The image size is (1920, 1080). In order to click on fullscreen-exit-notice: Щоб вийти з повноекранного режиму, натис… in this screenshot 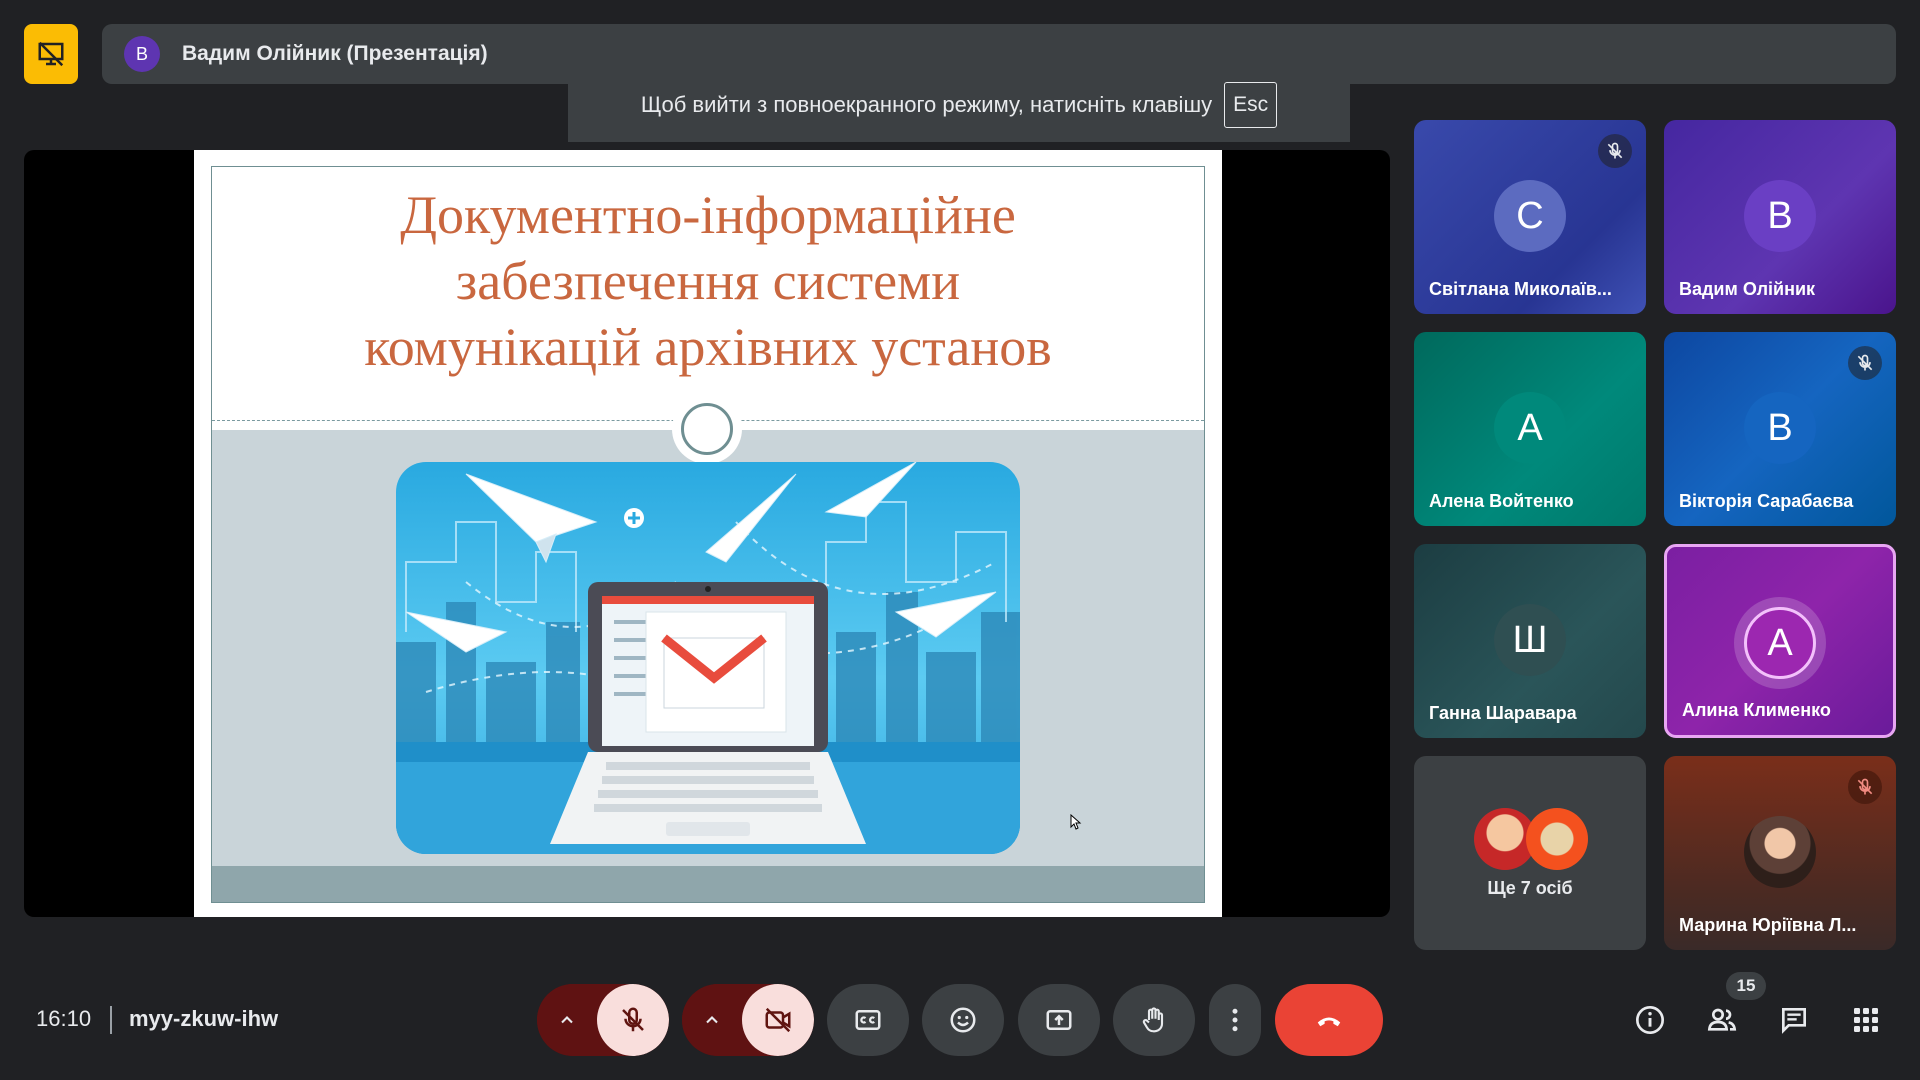, I will do `click(959, 105)`.